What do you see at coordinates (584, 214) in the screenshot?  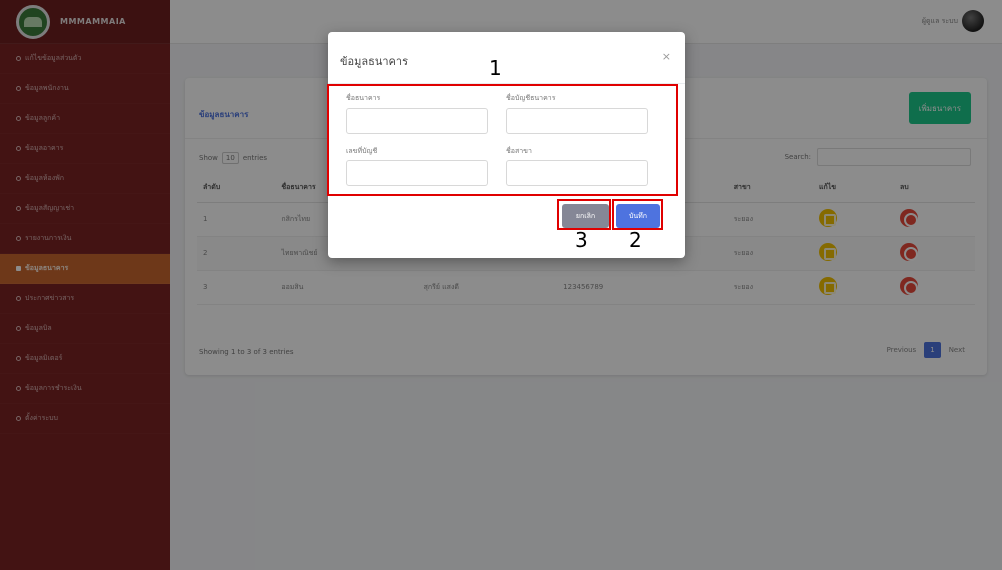 I see `annotation-box-cancel` at bounding box center [584, 214].